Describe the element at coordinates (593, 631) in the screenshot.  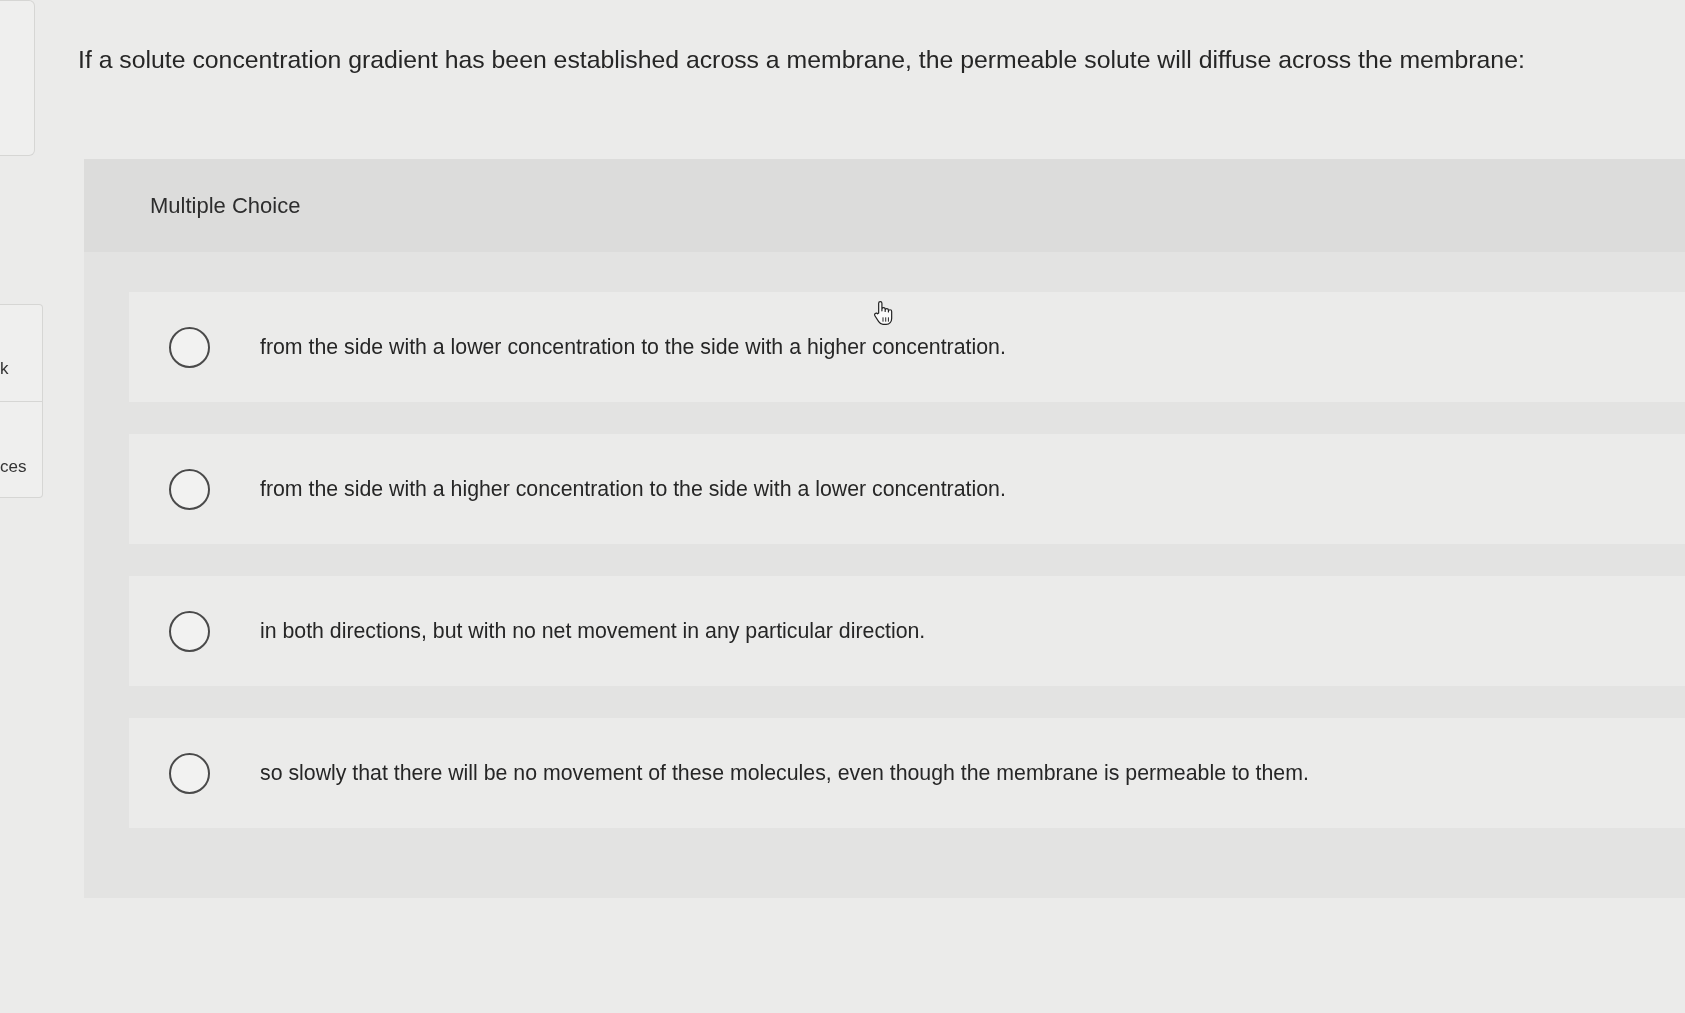
I see `option-text: in both directions, but with no net movement in any particular direction.` at that location.